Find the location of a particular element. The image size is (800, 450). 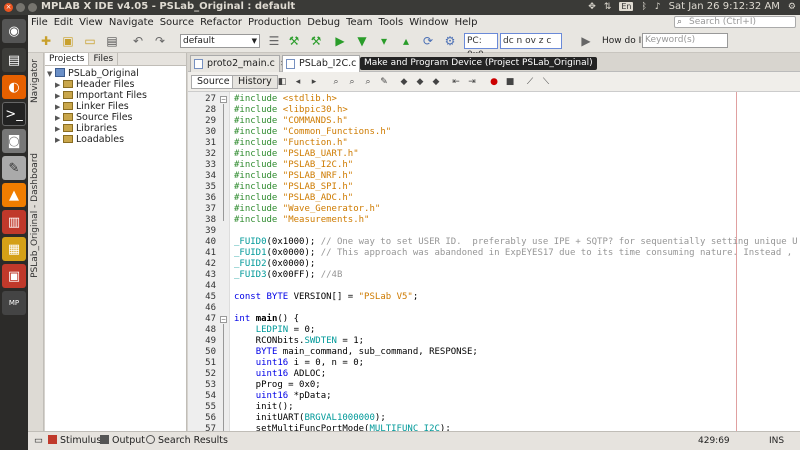

code-line: uint16 ADLOC; is located at coordinates (515, 374).